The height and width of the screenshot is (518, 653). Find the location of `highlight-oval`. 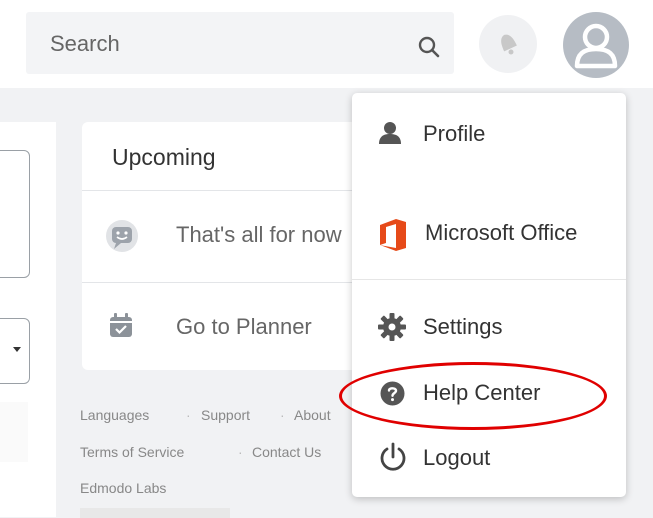

highlight-oval is located at coordinates (473, 396).